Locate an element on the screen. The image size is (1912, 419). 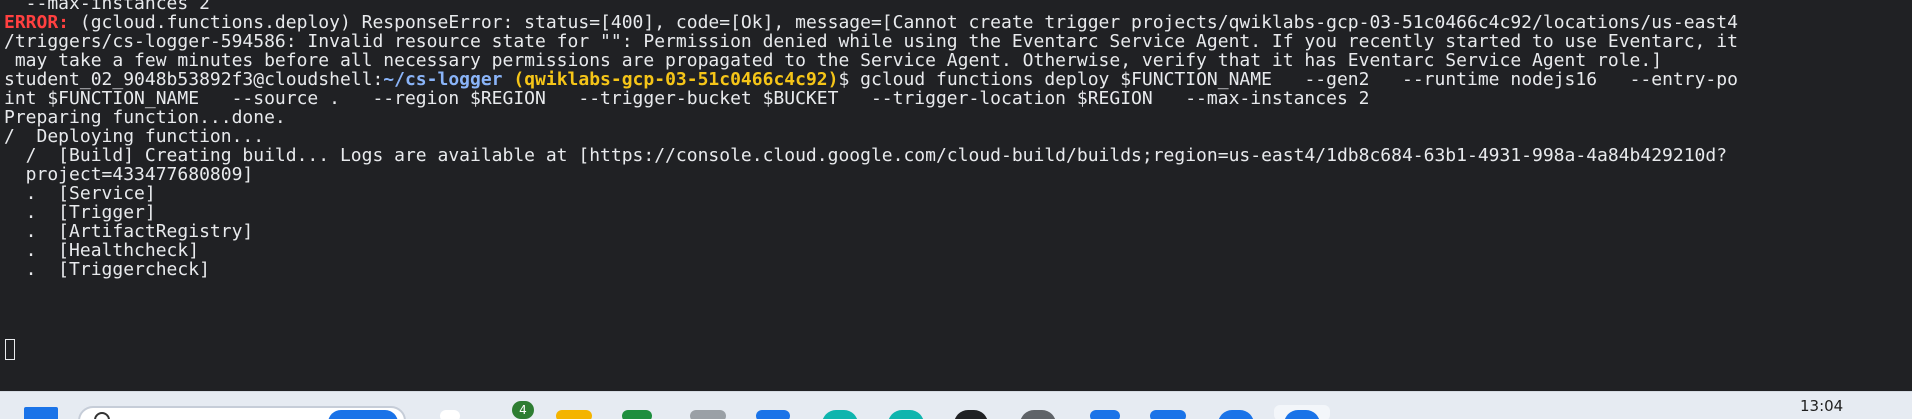
taskbar: 4 13:04 is located at coordinates (956, 405).